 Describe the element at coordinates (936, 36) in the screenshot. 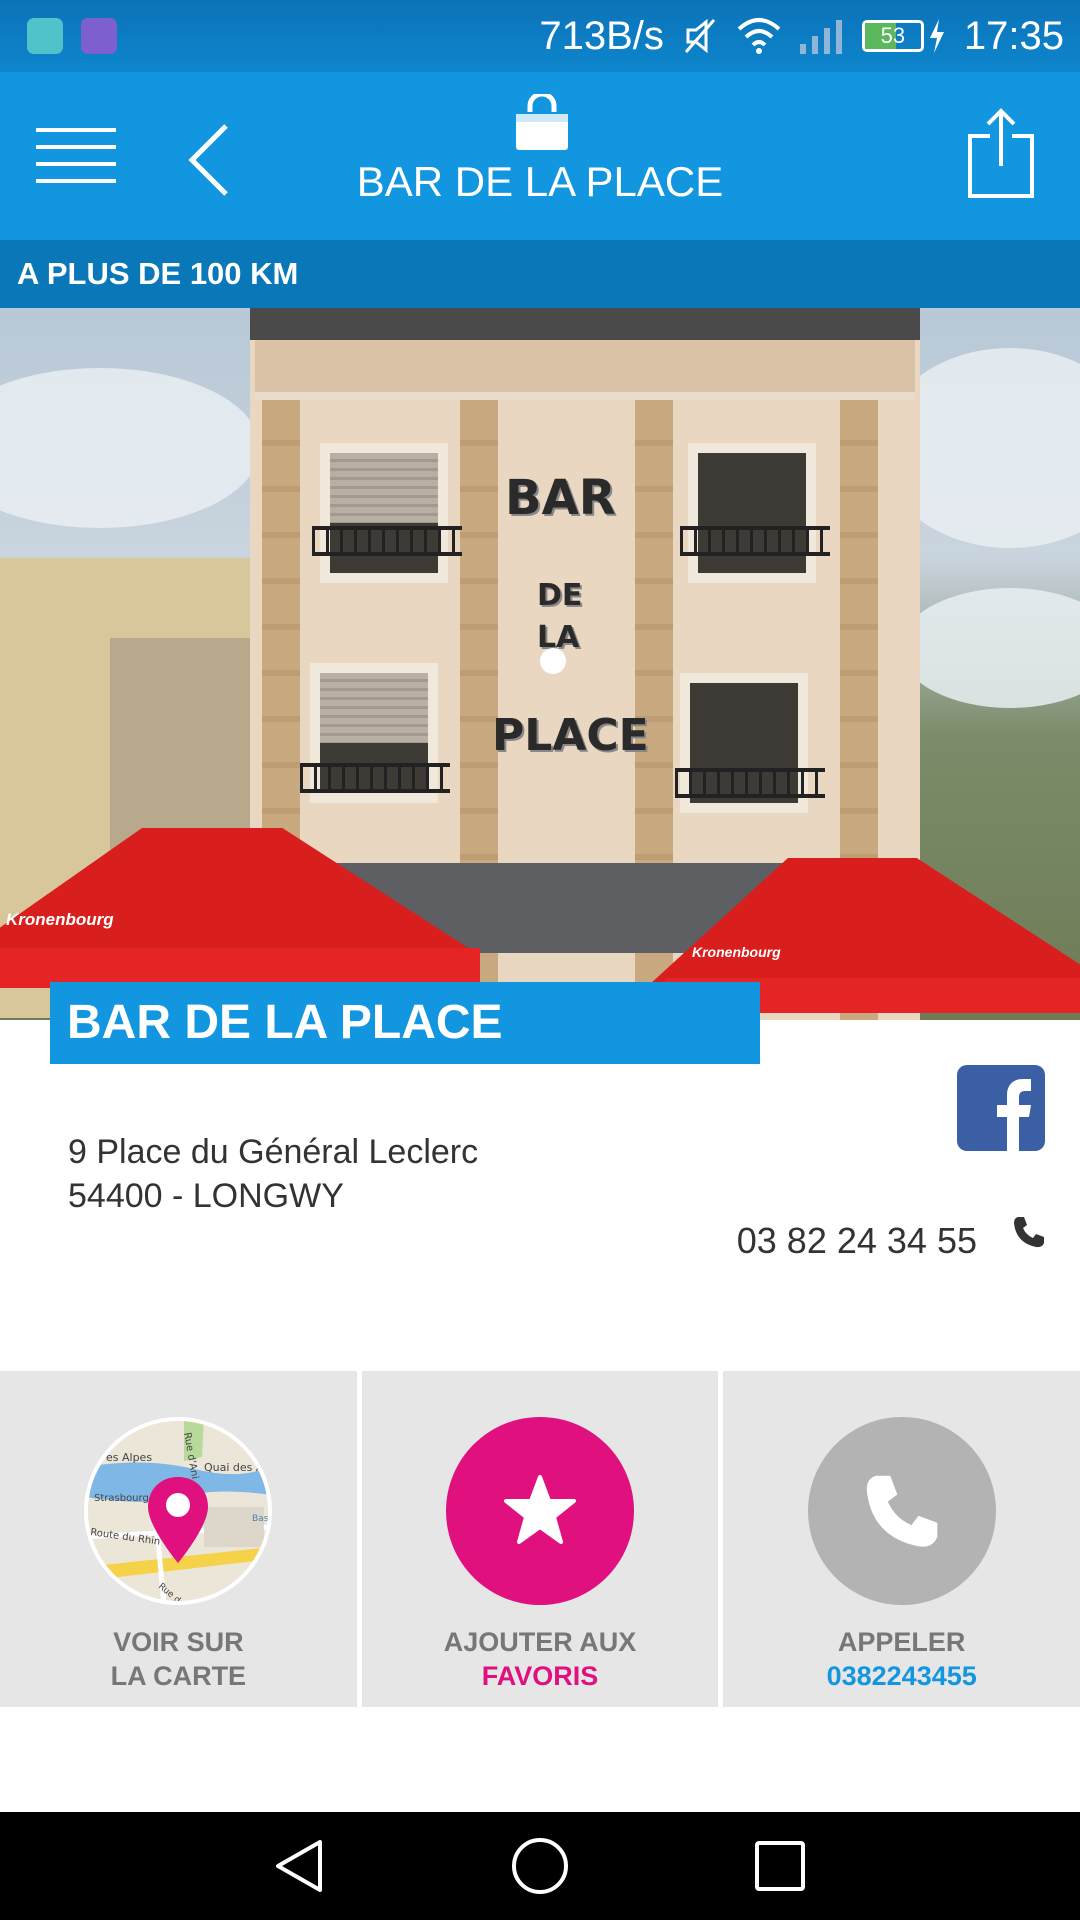

I see `charging-icon` at that location.